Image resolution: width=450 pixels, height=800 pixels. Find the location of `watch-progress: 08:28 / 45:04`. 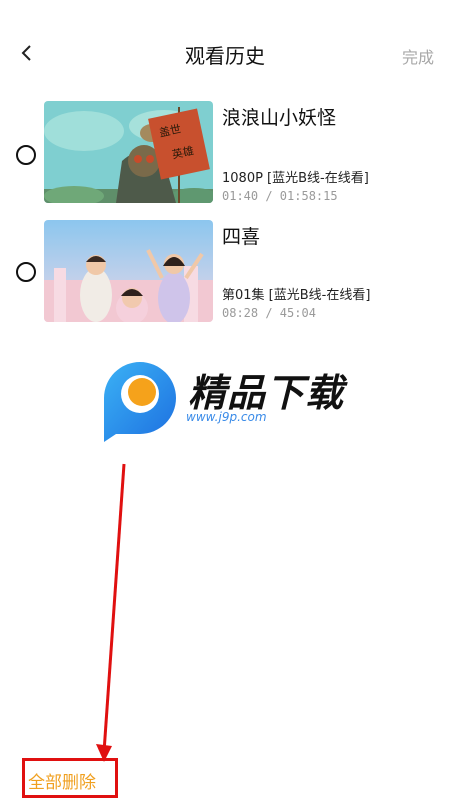

watch-progress: 08:28 / 45:04 is located at coordinates (269, 313).